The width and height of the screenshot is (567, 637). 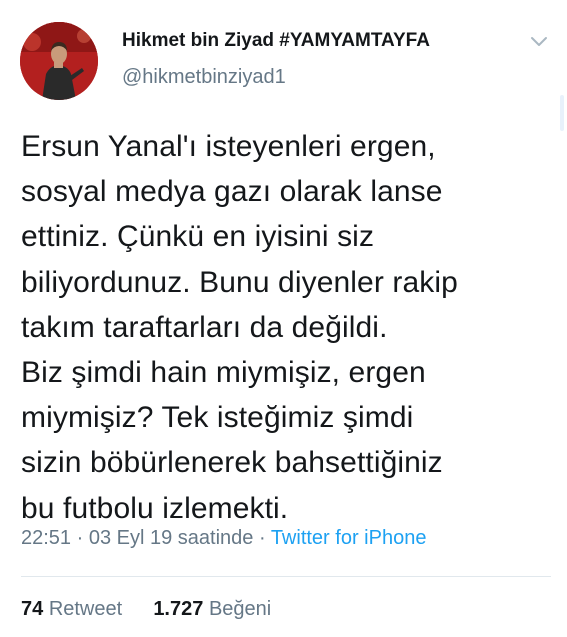 I want to click on divider, so click(x=286, y=576).